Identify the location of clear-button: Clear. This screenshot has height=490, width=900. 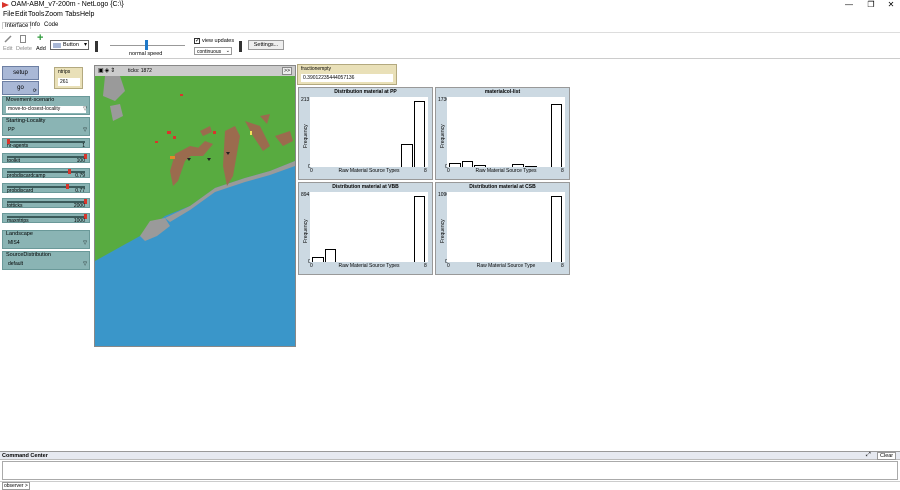
(887, 456).